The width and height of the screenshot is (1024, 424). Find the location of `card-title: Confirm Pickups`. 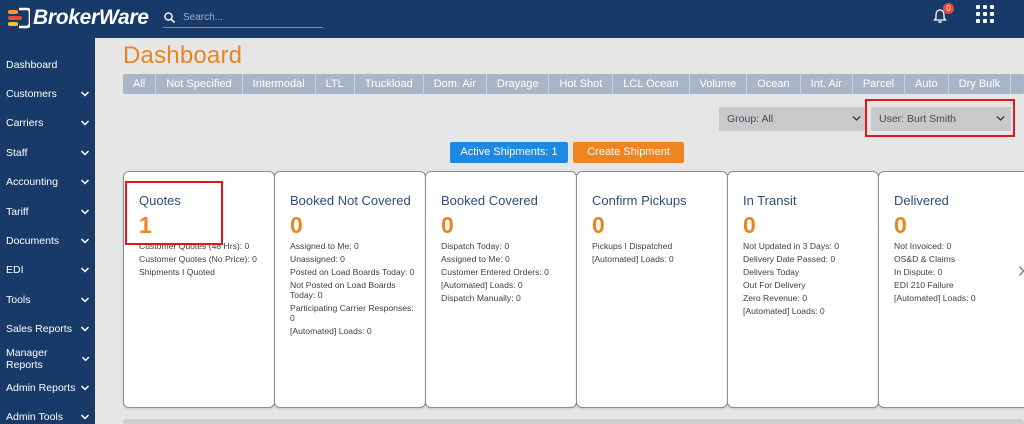

card-title: Confirm Pickups is located at coordinates (639, 200).